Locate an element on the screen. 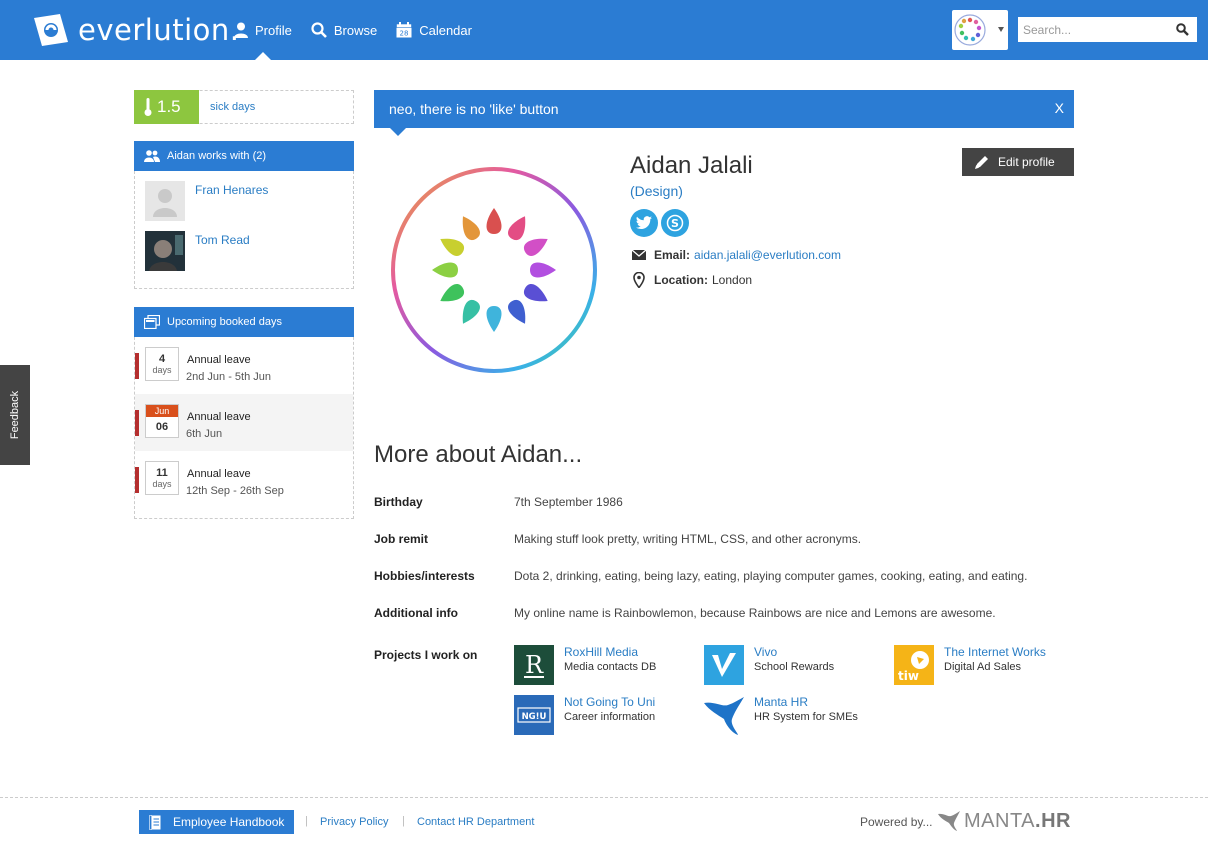  nav-profile: Profile is located at coordinates (263, 30).